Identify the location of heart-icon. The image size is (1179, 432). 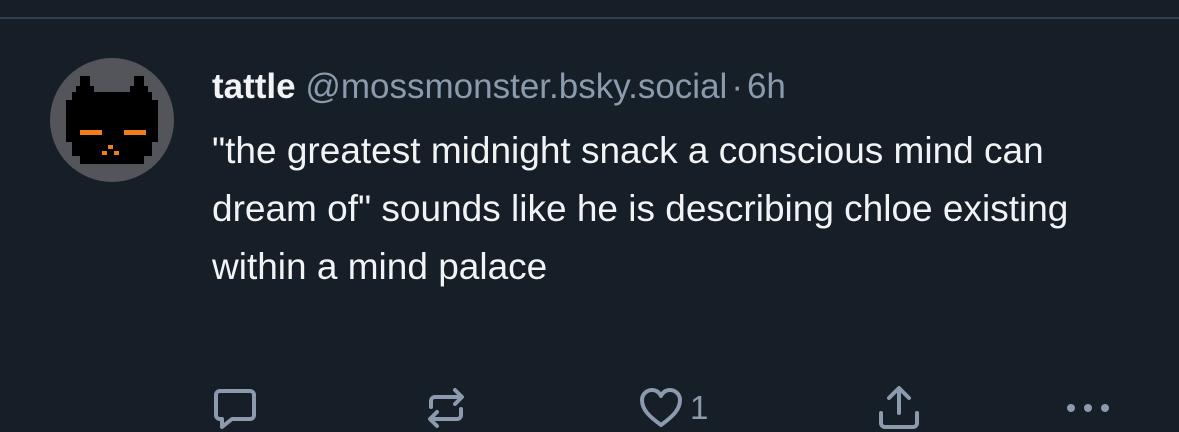
(661, 407).